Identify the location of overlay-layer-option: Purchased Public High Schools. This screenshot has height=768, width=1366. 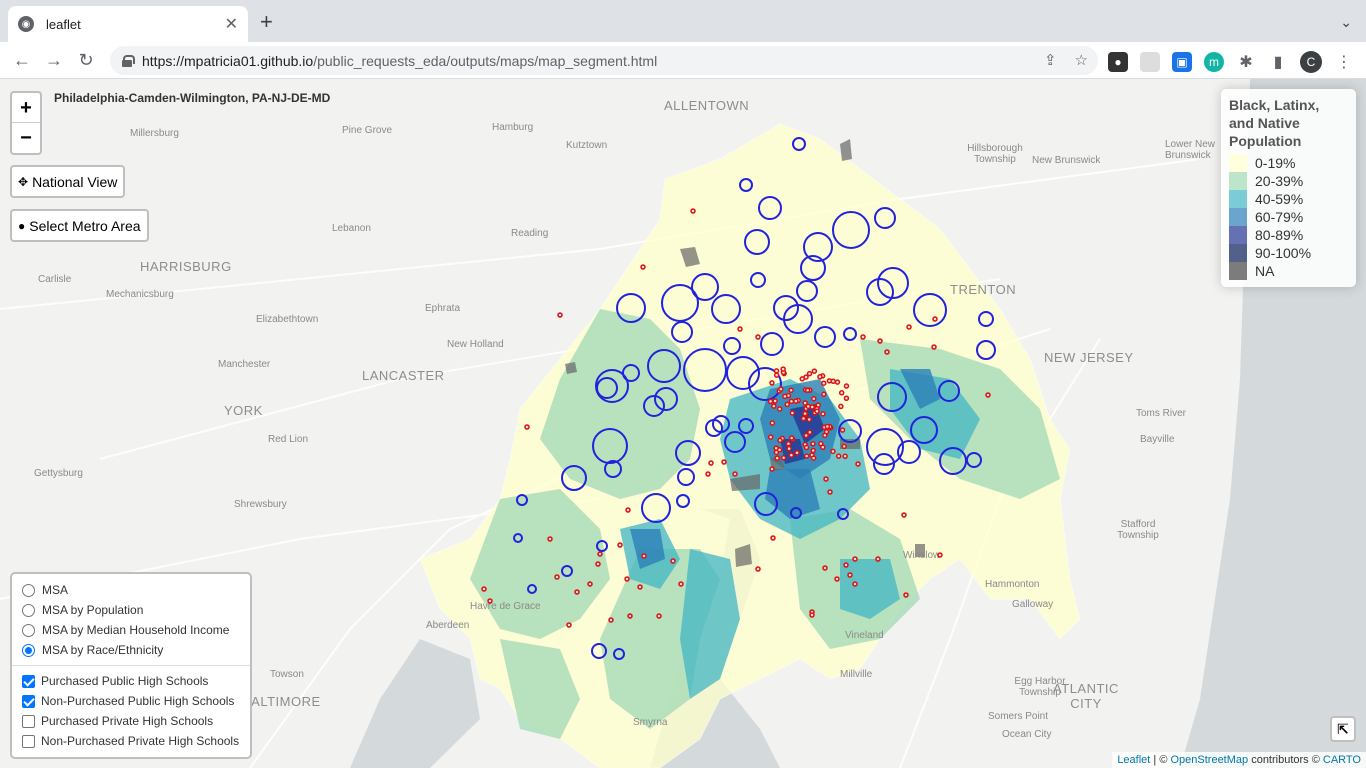
(132, 681).